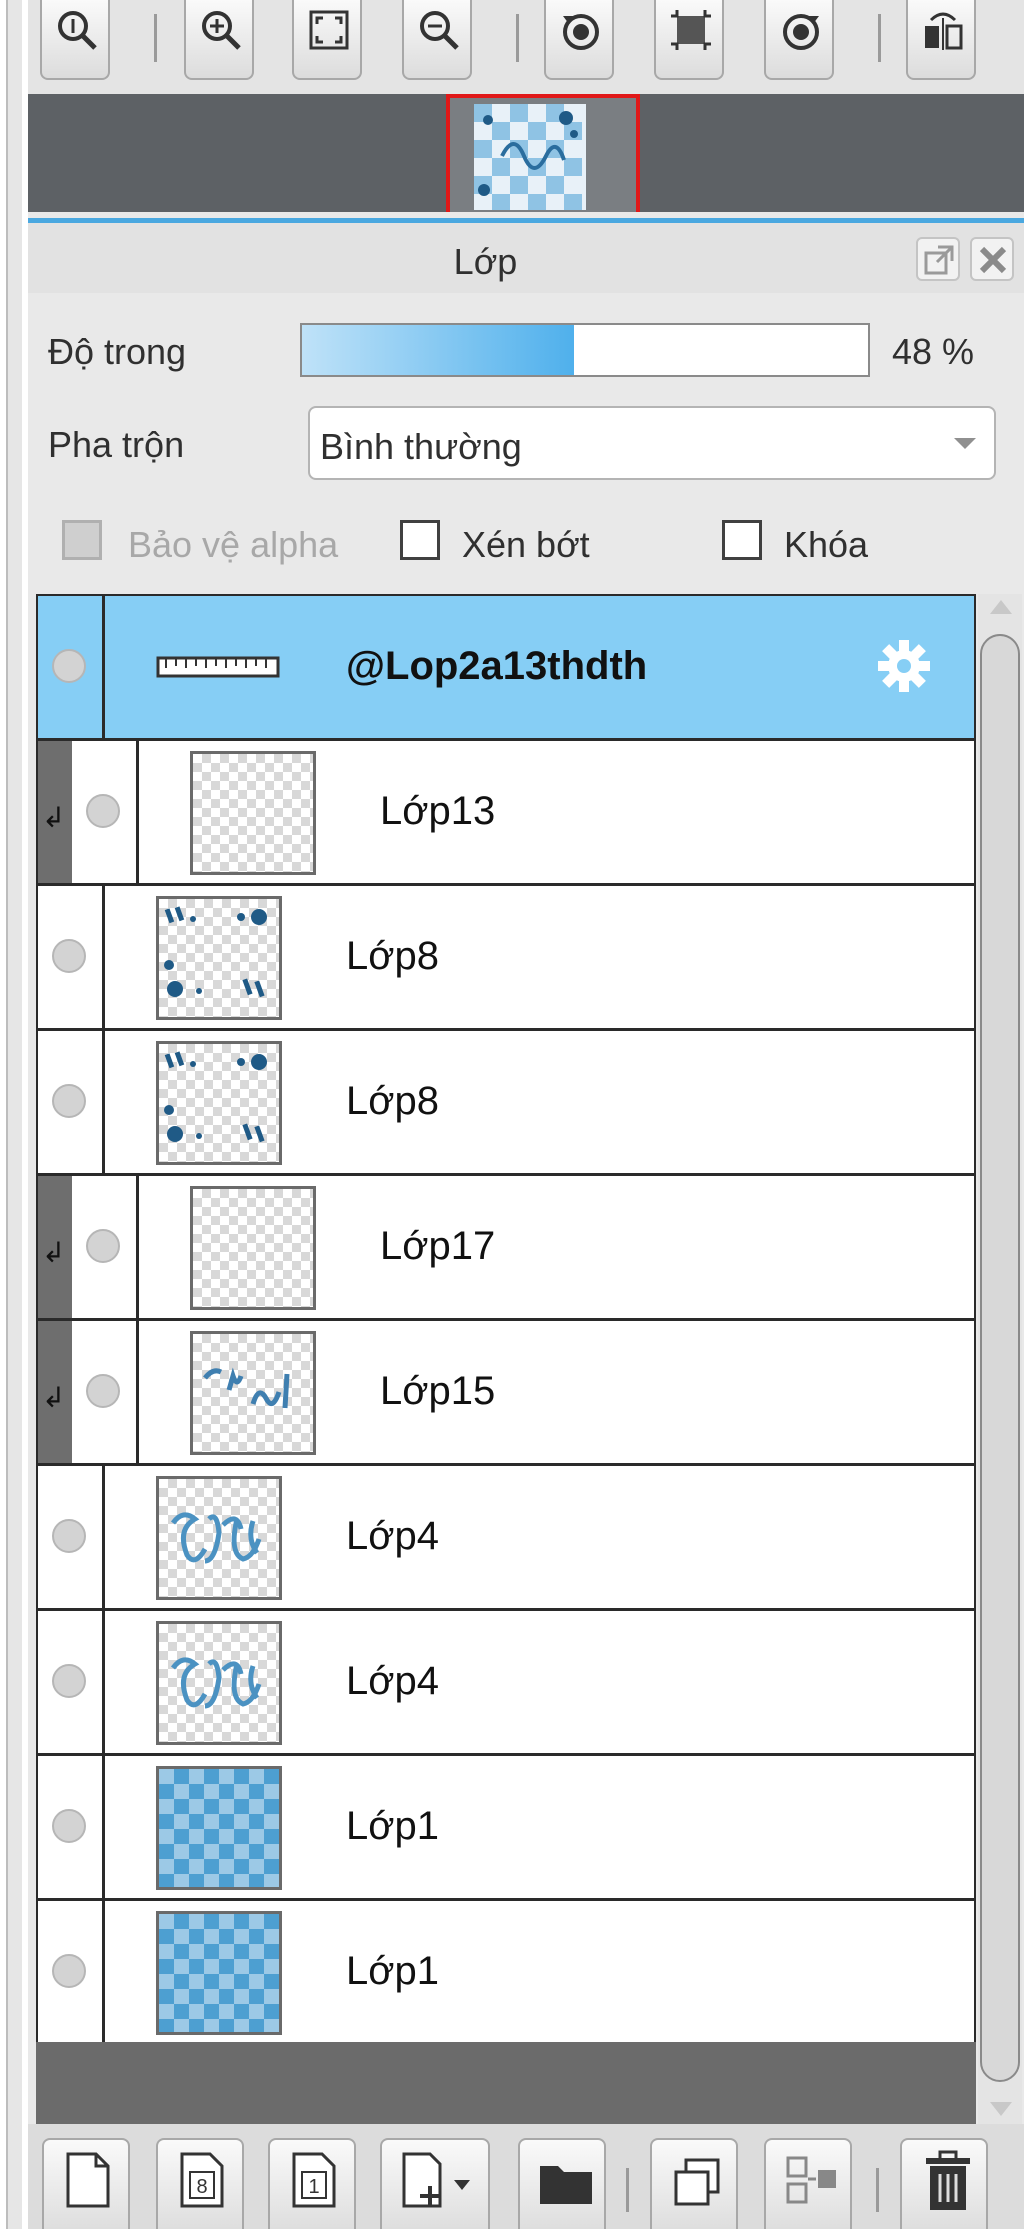 The width and height of the screenshot is (1024, 2229). What do you see at coordinates (562, 2183) in the screenshot?
I see `new-folder-button` at bounding box center [562, 2183].